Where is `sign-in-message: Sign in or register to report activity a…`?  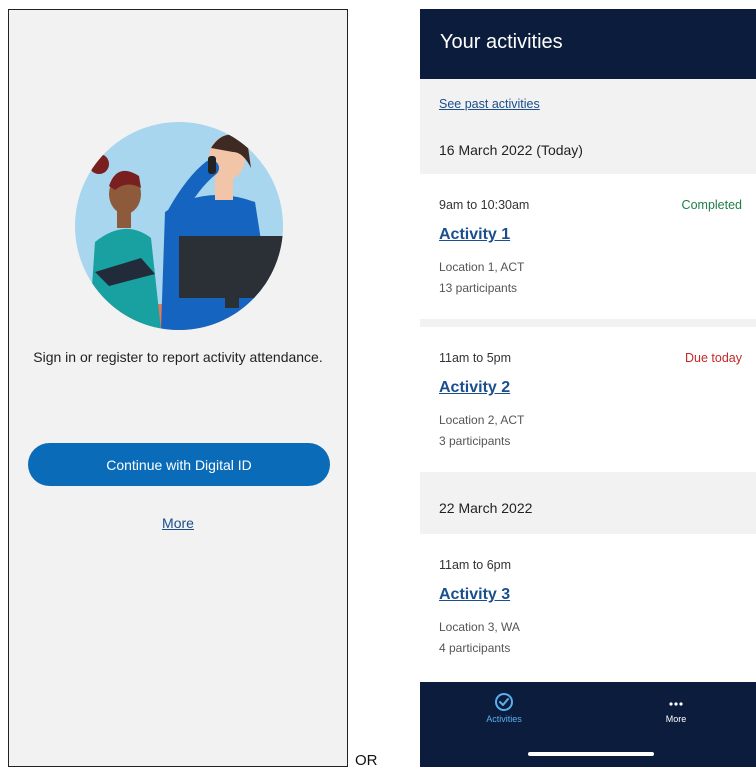 sign-in-message: Sign in or register to report activity a… is located at coordinates (178, 357).